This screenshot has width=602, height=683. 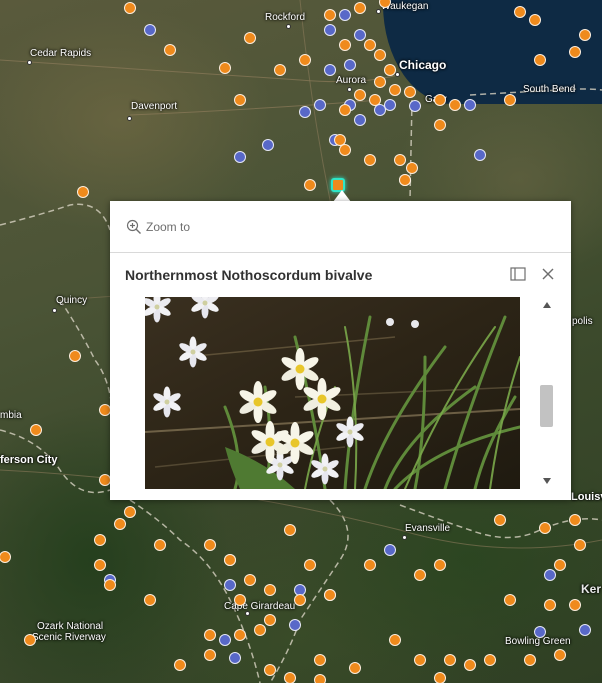 I want to click on popup-scrollbar, so click(x=547, y=393).